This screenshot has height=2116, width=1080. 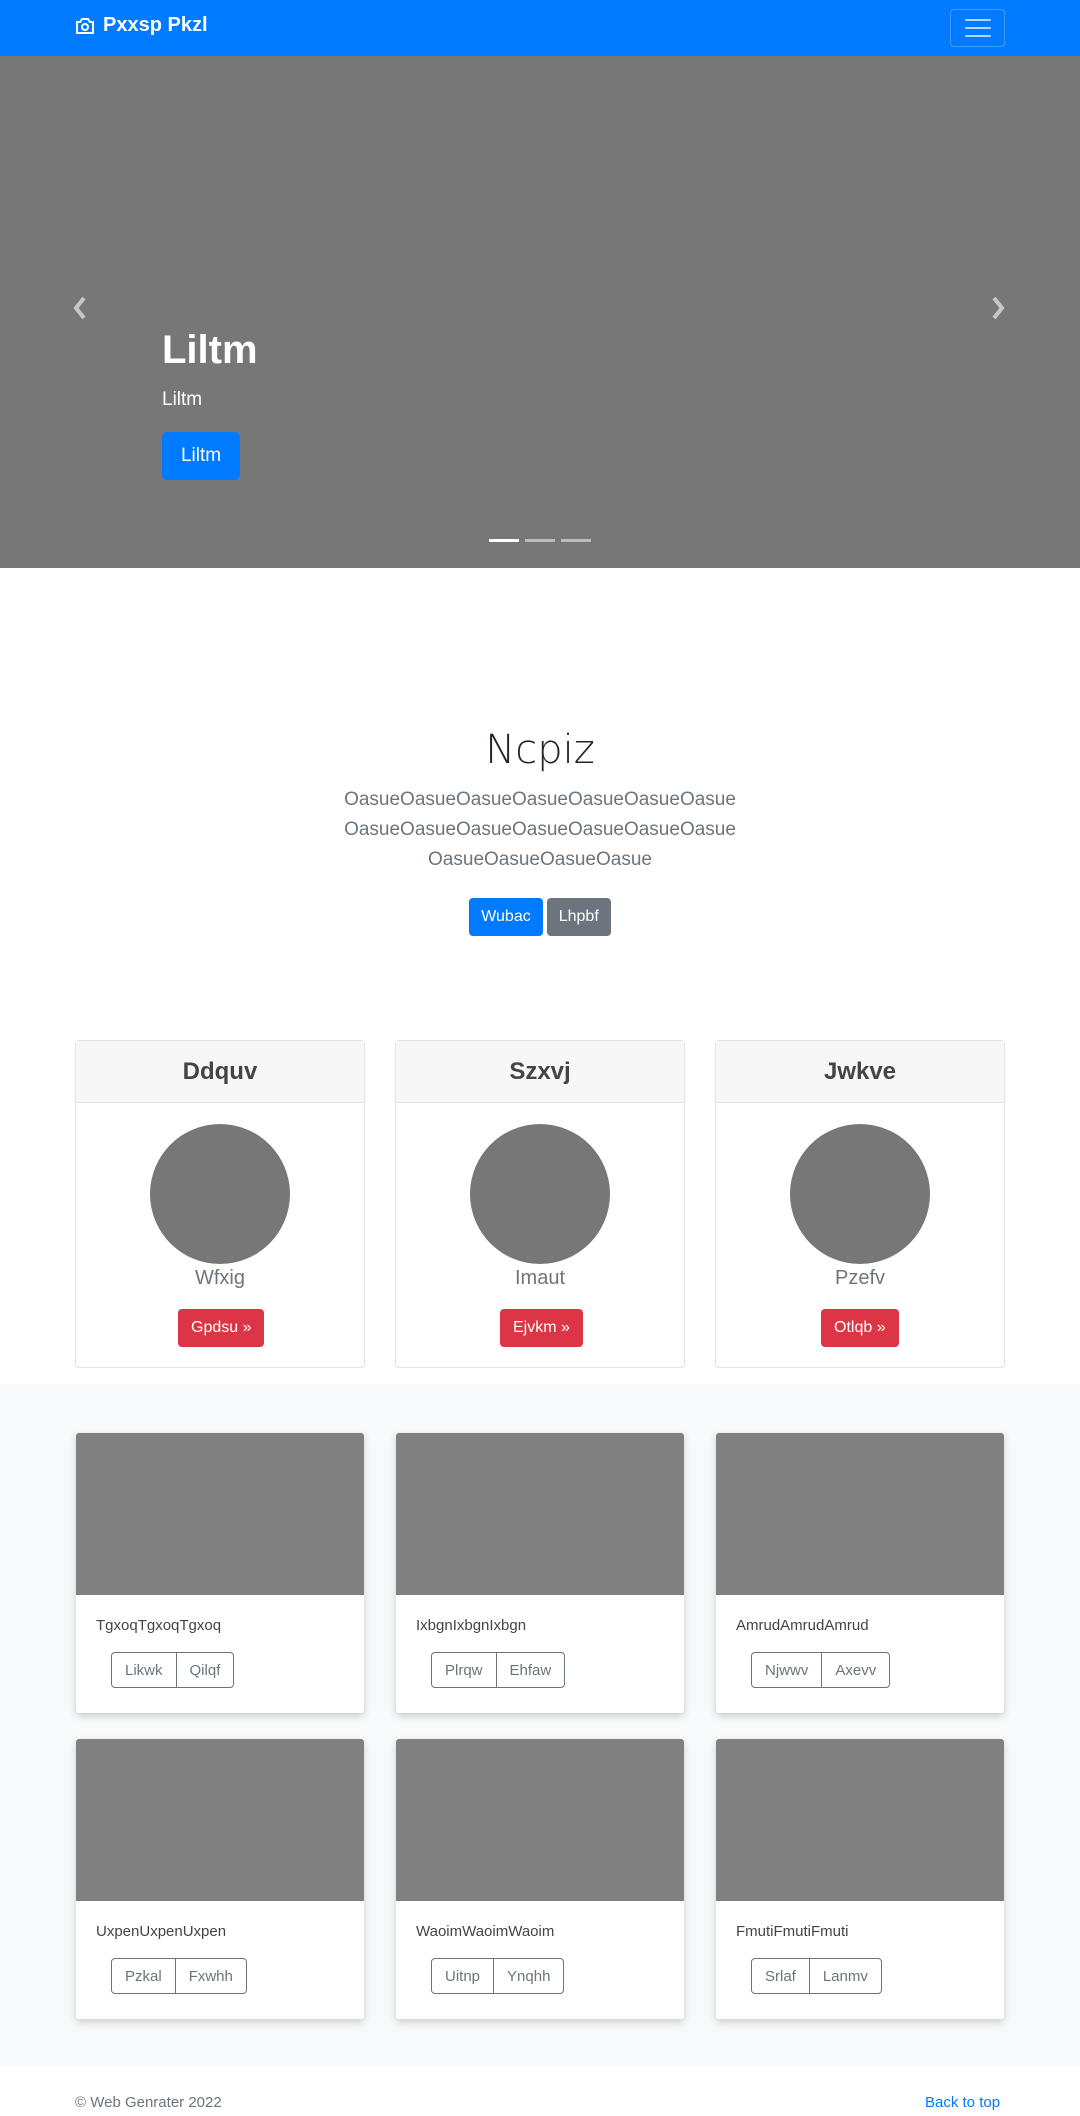 What do you see at coordinates (506, 917) in the screenshot?
I see `primary-button: Wubac` at bounding box center [506, 917].